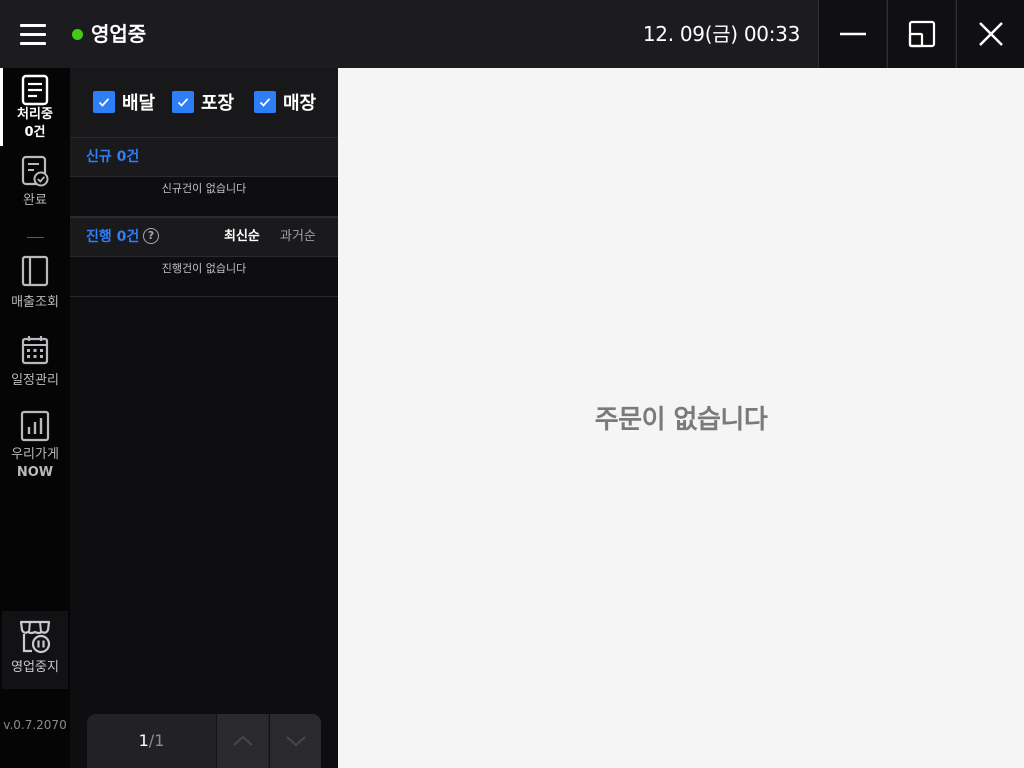 The image size is (1024, 768). Describe the element at coordinates (35, 114) in the screenshot. I see `sidebar-item-label: 처리중` at that location.